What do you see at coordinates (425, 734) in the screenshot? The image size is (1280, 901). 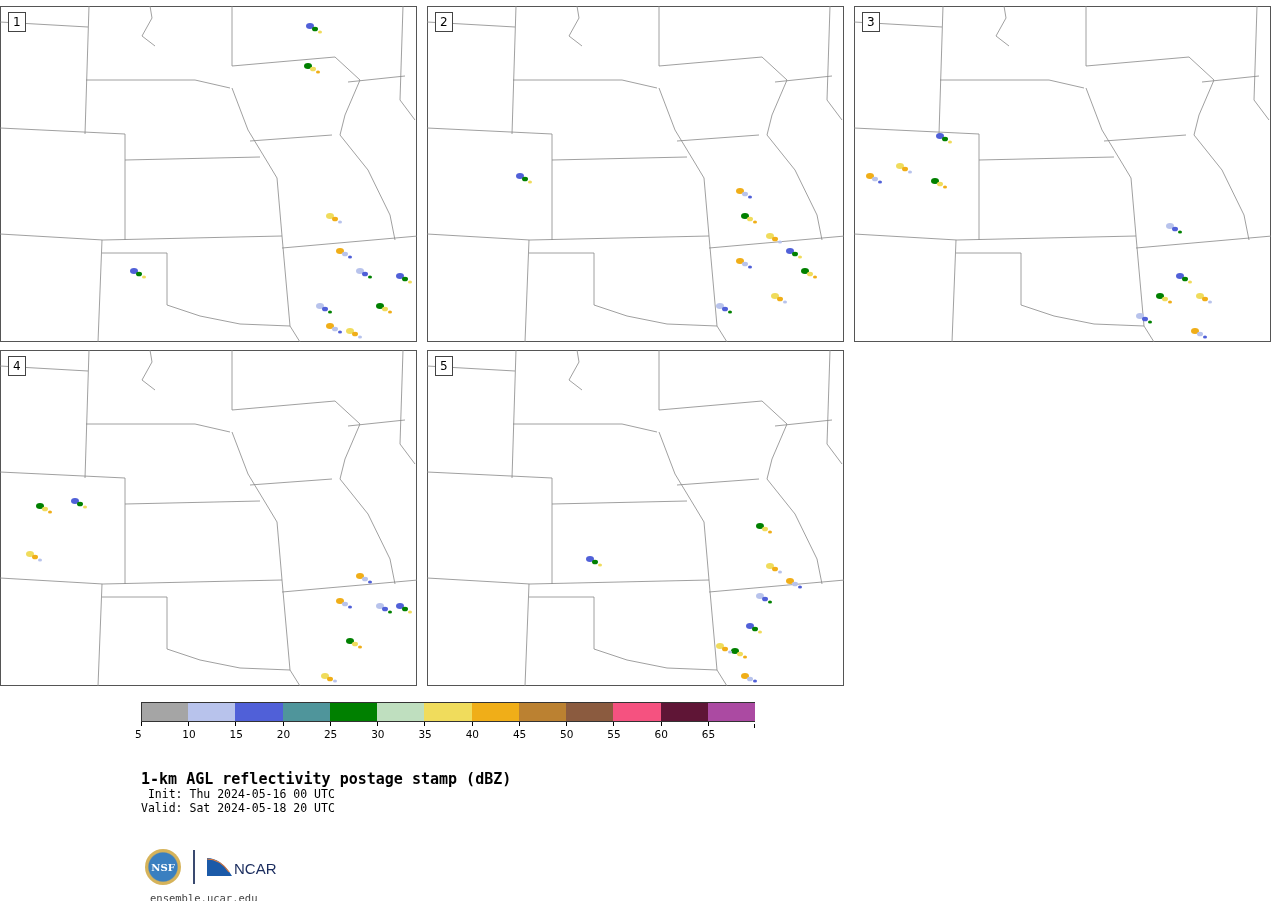 I see `tick-label: 35` at bounding box center [425, 734].